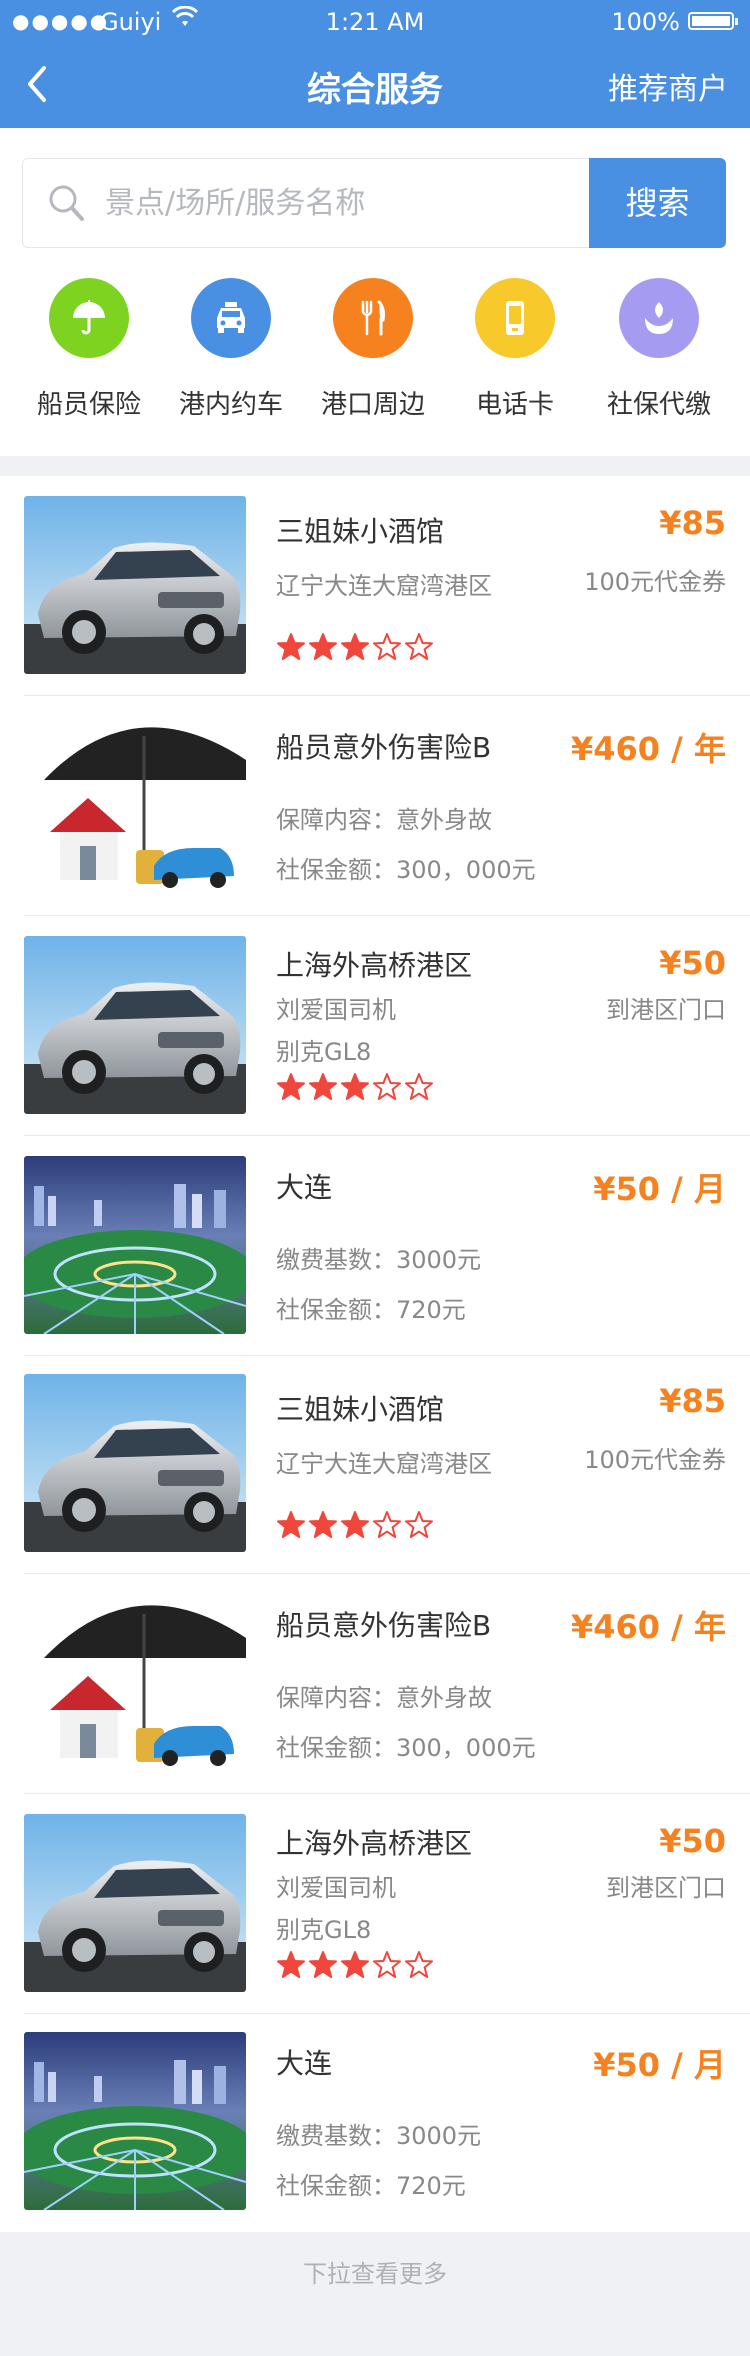 This screenshot has height=2356, width=750. I want to click on top-panel: 搜索 船员保险 港内约车 港口周边 电话卡 社保代缴, so click(375, 292).